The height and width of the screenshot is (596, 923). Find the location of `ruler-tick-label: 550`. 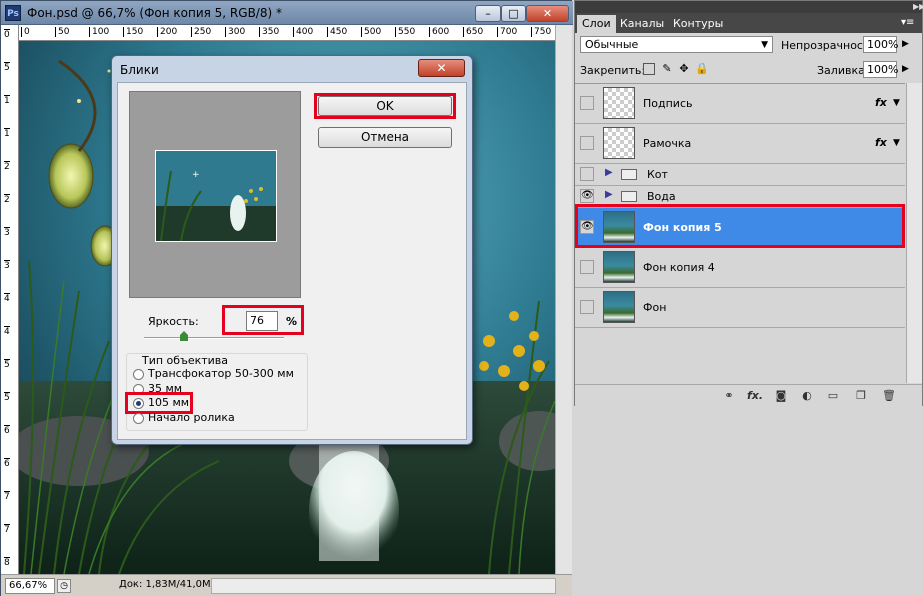

ruler-tick-label: 550 is located at coordinates (405, 32).